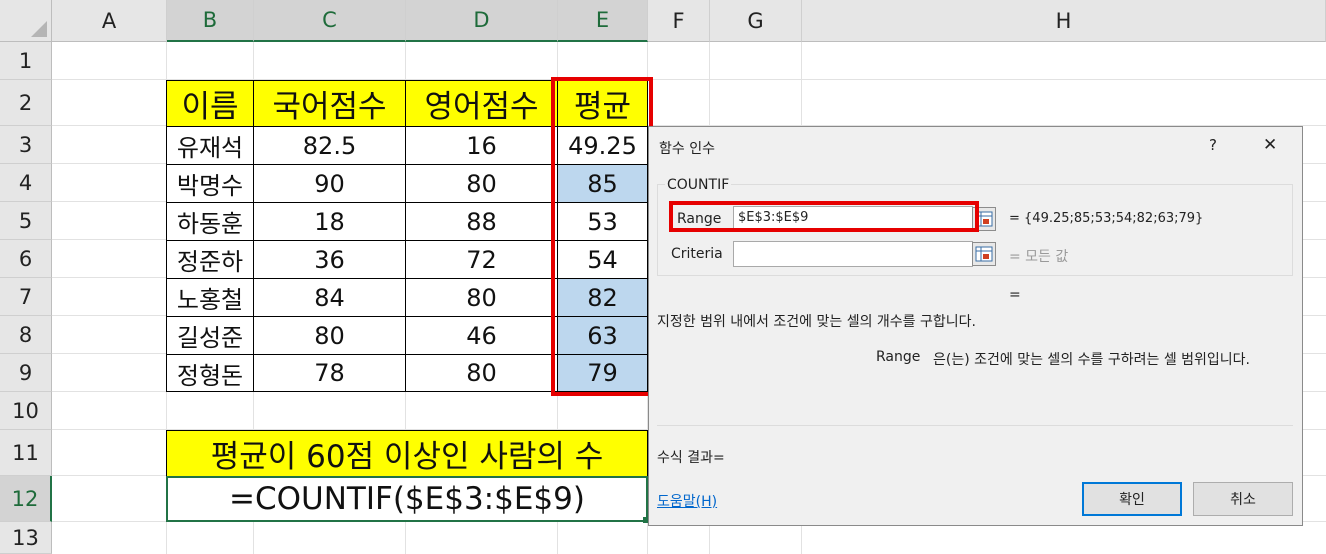 This screenshot has width=1326, height=554. Describe the element at coordinates (1213, 145) in the screenshot. I see `help-icon: ?` at that location.